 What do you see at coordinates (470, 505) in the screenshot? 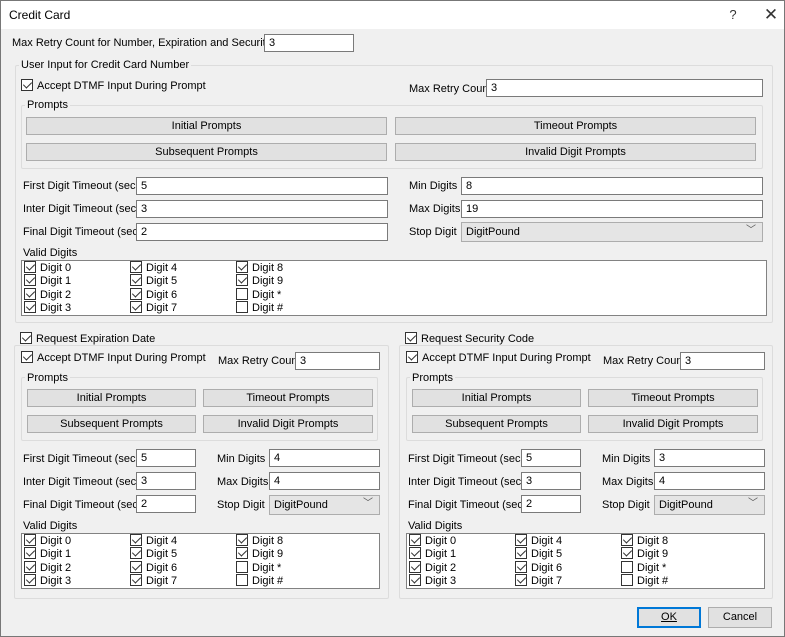
I see `security-final-digit-label: Final Digit Timeout (secs)` at bounding box center [470, 505].